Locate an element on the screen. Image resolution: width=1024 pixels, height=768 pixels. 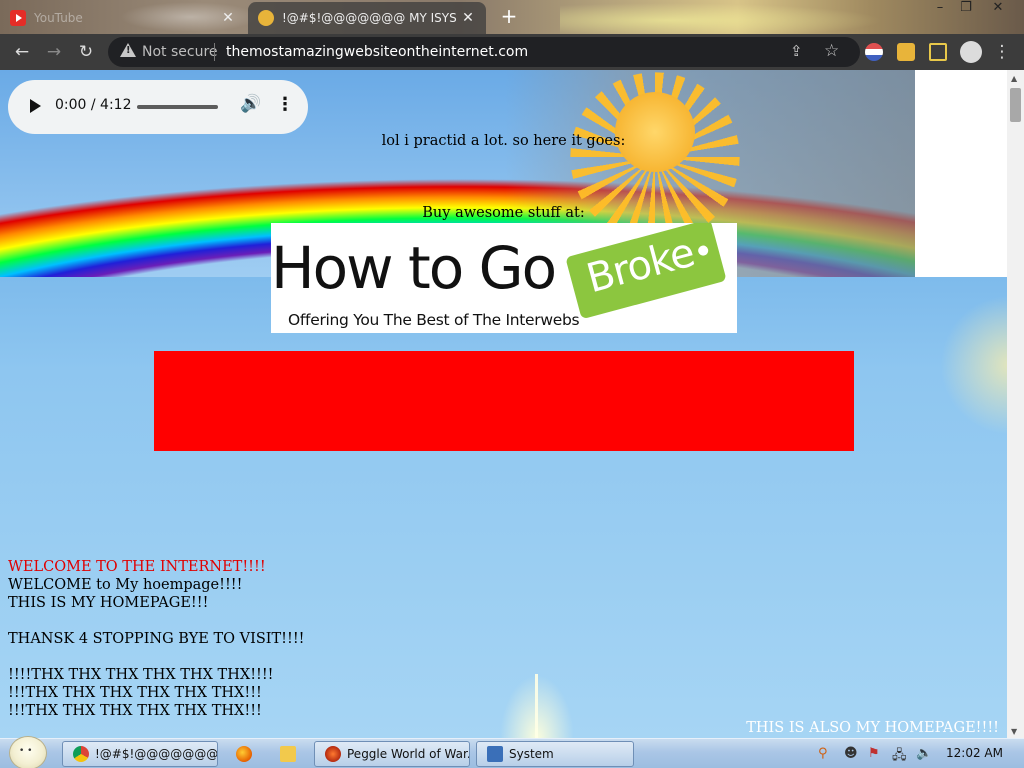
buy-text: Buy awesome stuff at: is located at coordinates (503, 213).